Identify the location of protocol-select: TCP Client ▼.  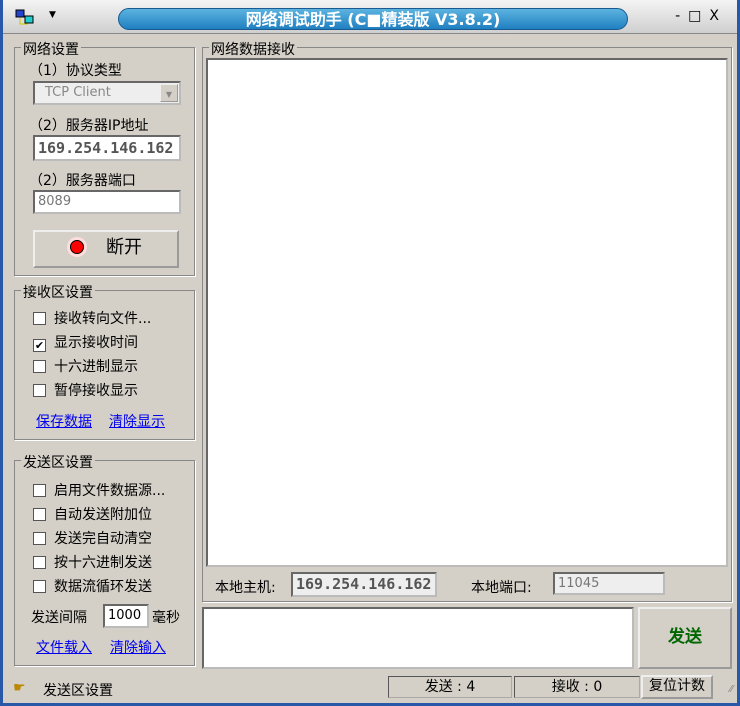
(107, 93).